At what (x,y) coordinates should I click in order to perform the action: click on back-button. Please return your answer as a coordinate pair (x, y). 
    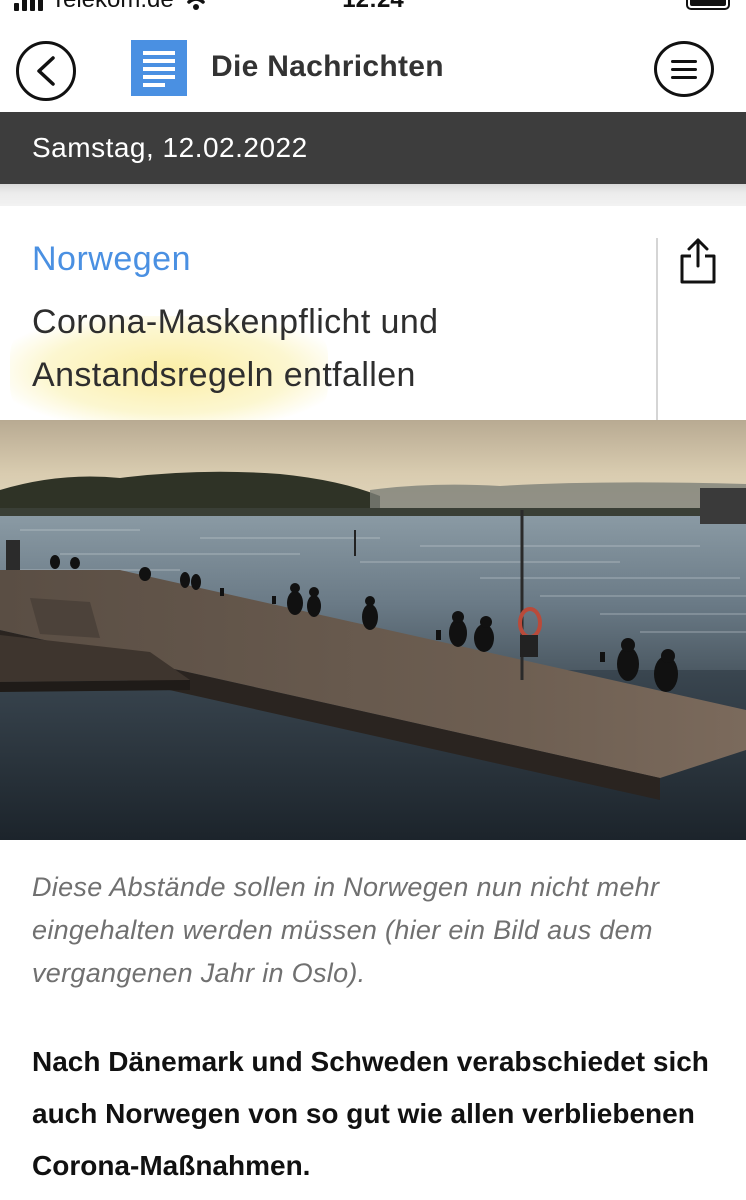
    Looking at the image, I should click on (46, 71).